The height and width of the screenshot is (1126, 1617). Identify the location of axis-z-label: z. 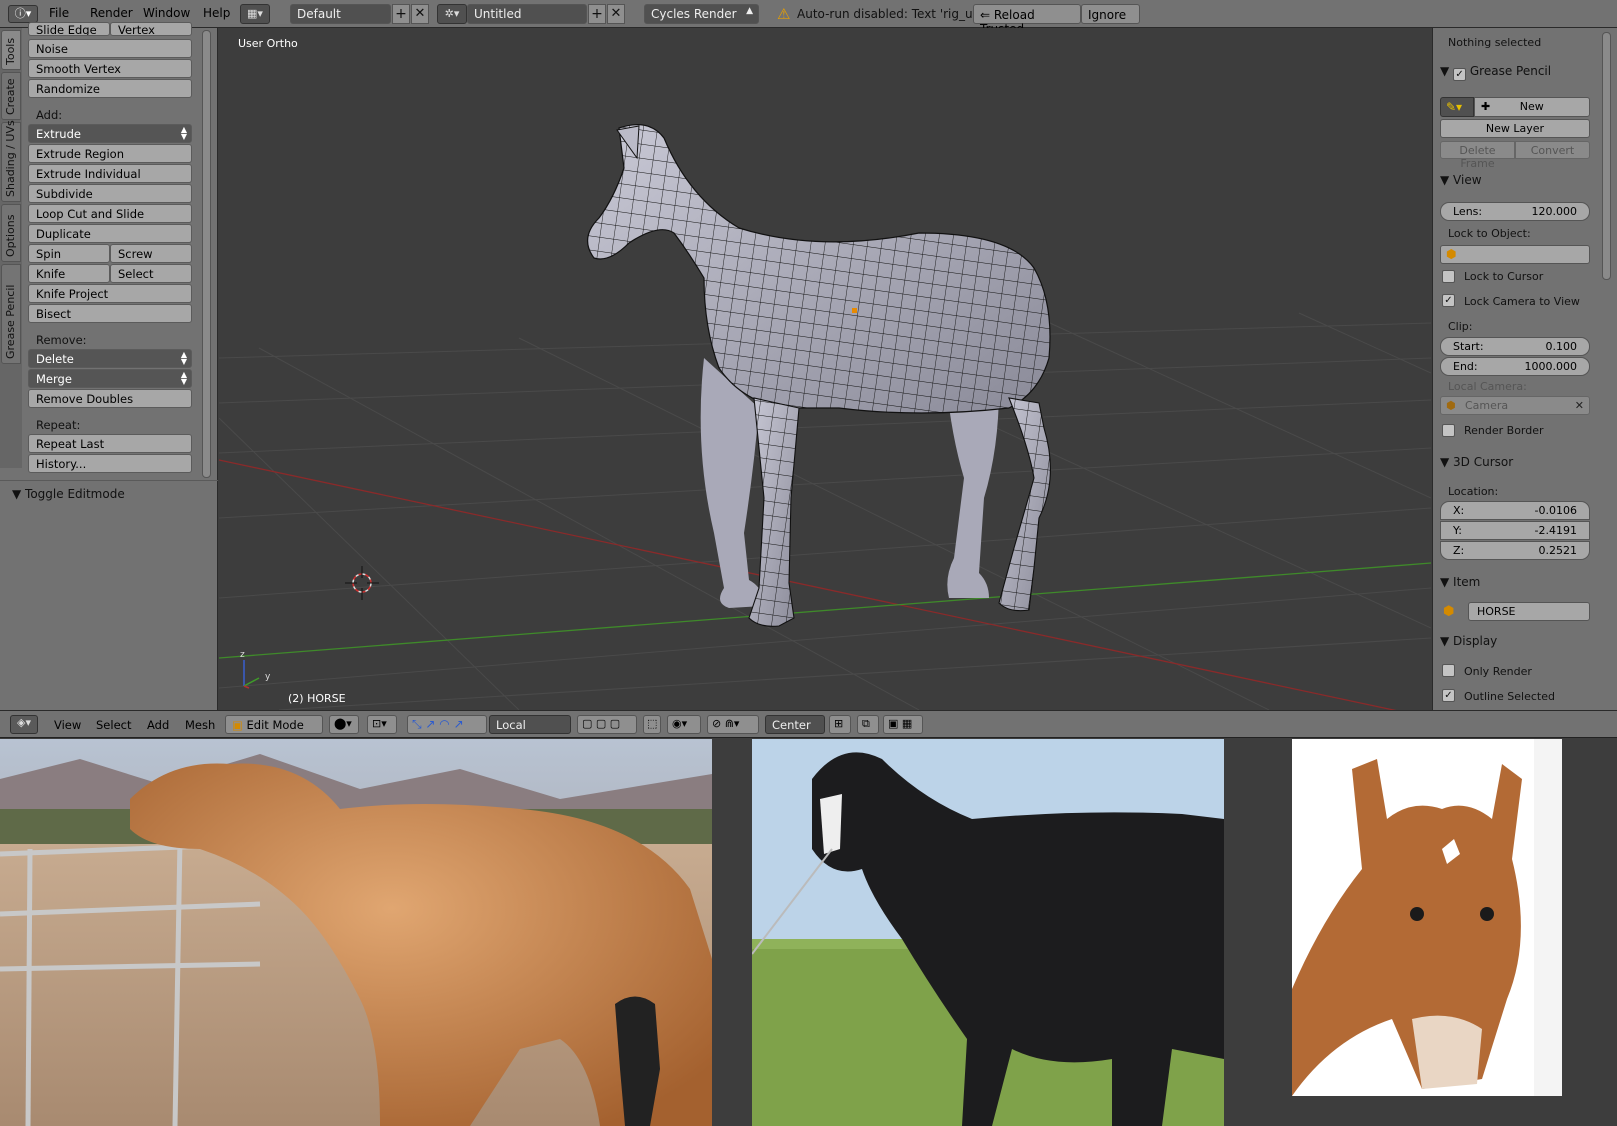
(242, 655).